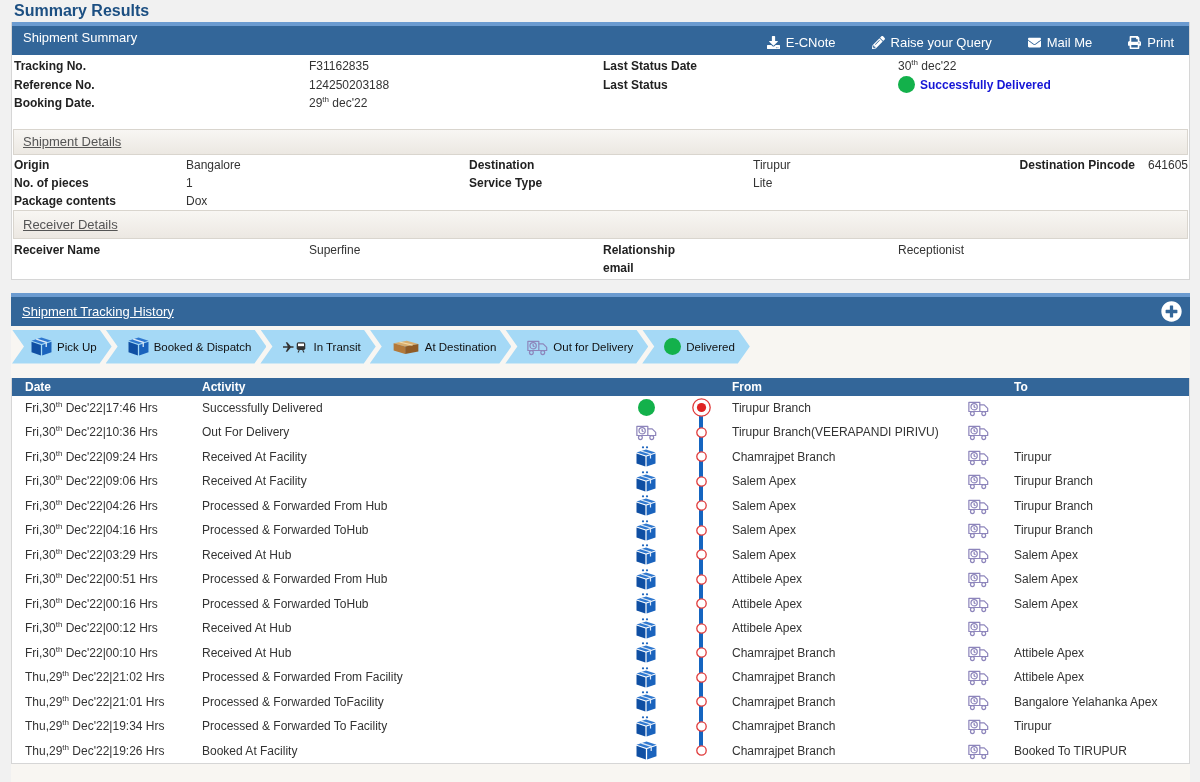 Image resolution: width=1200 pixels, height=782 pixels. Describe the element at coordinates (91, 554) in the screenshot. I see `date-cell-text: Fri,30$^{th}$ Dec'22|03:29 Hrs` at that location.